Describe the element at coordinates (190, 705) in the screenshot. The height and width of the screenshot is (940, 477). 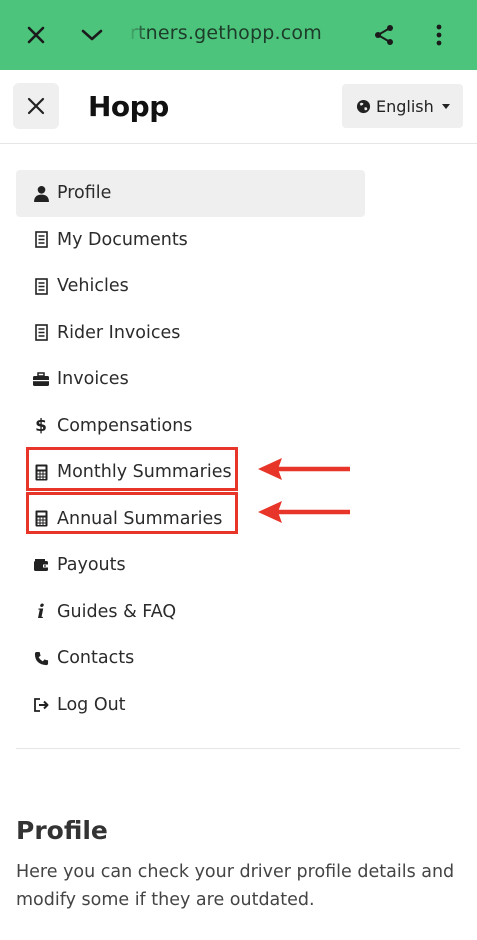
I see `sidebar-item-log-out: Log Out` at that location.